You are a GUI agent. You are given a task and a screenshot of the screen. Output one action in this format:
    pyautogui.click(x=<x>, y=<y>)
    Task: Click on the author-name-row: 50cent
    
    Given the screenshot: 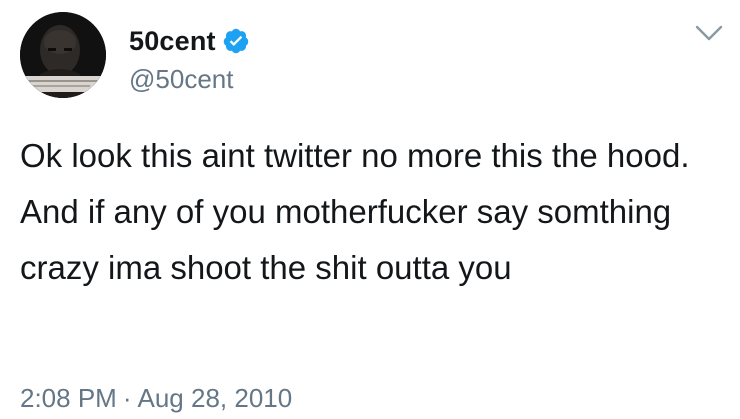 What is the action you would take?
    pyautogui.click(x=189, y=41)
    